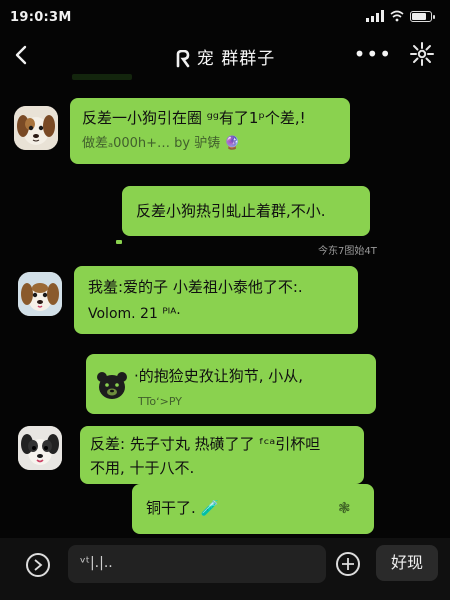  Describe the element at coordinates (183, 59) in the screenshot. I see `app-logo-icon` at that location.